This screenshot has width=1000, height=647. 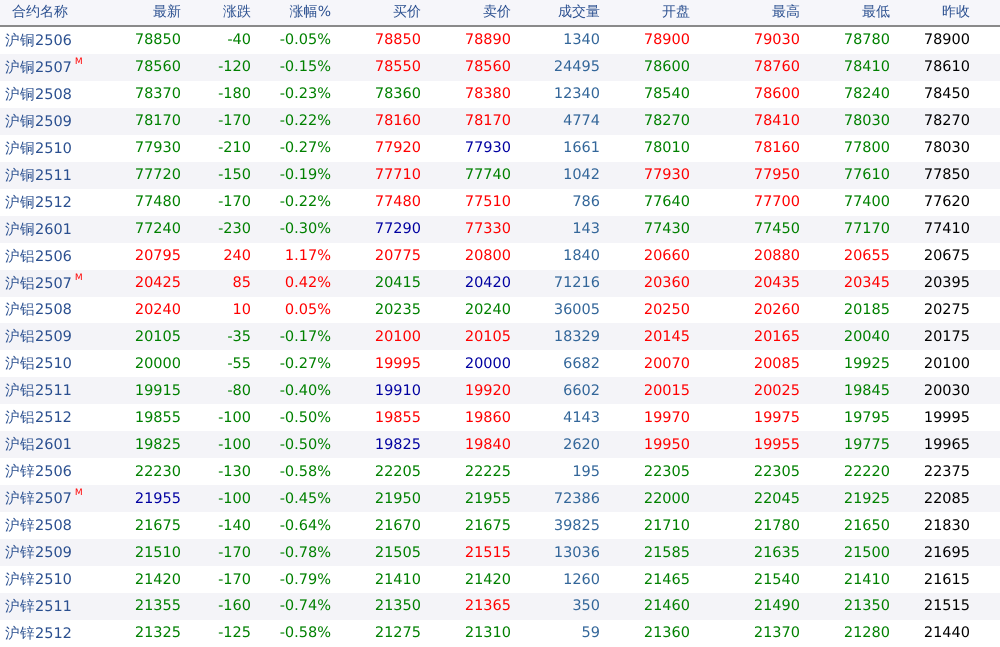 What do you see at coordinates (304, 336) in the screenshot?
I see `table-cell-text: -0.17%` at bounding box center [304, 336].